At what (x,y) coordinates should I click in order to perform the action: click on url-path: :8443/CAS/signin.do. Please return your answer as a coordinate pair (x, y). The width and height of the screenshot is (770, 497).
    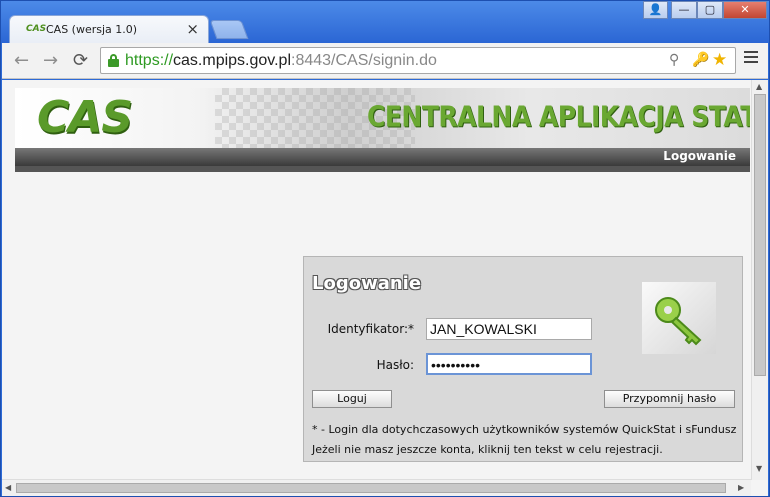
    Looking at the image, I should click on (364, 60).